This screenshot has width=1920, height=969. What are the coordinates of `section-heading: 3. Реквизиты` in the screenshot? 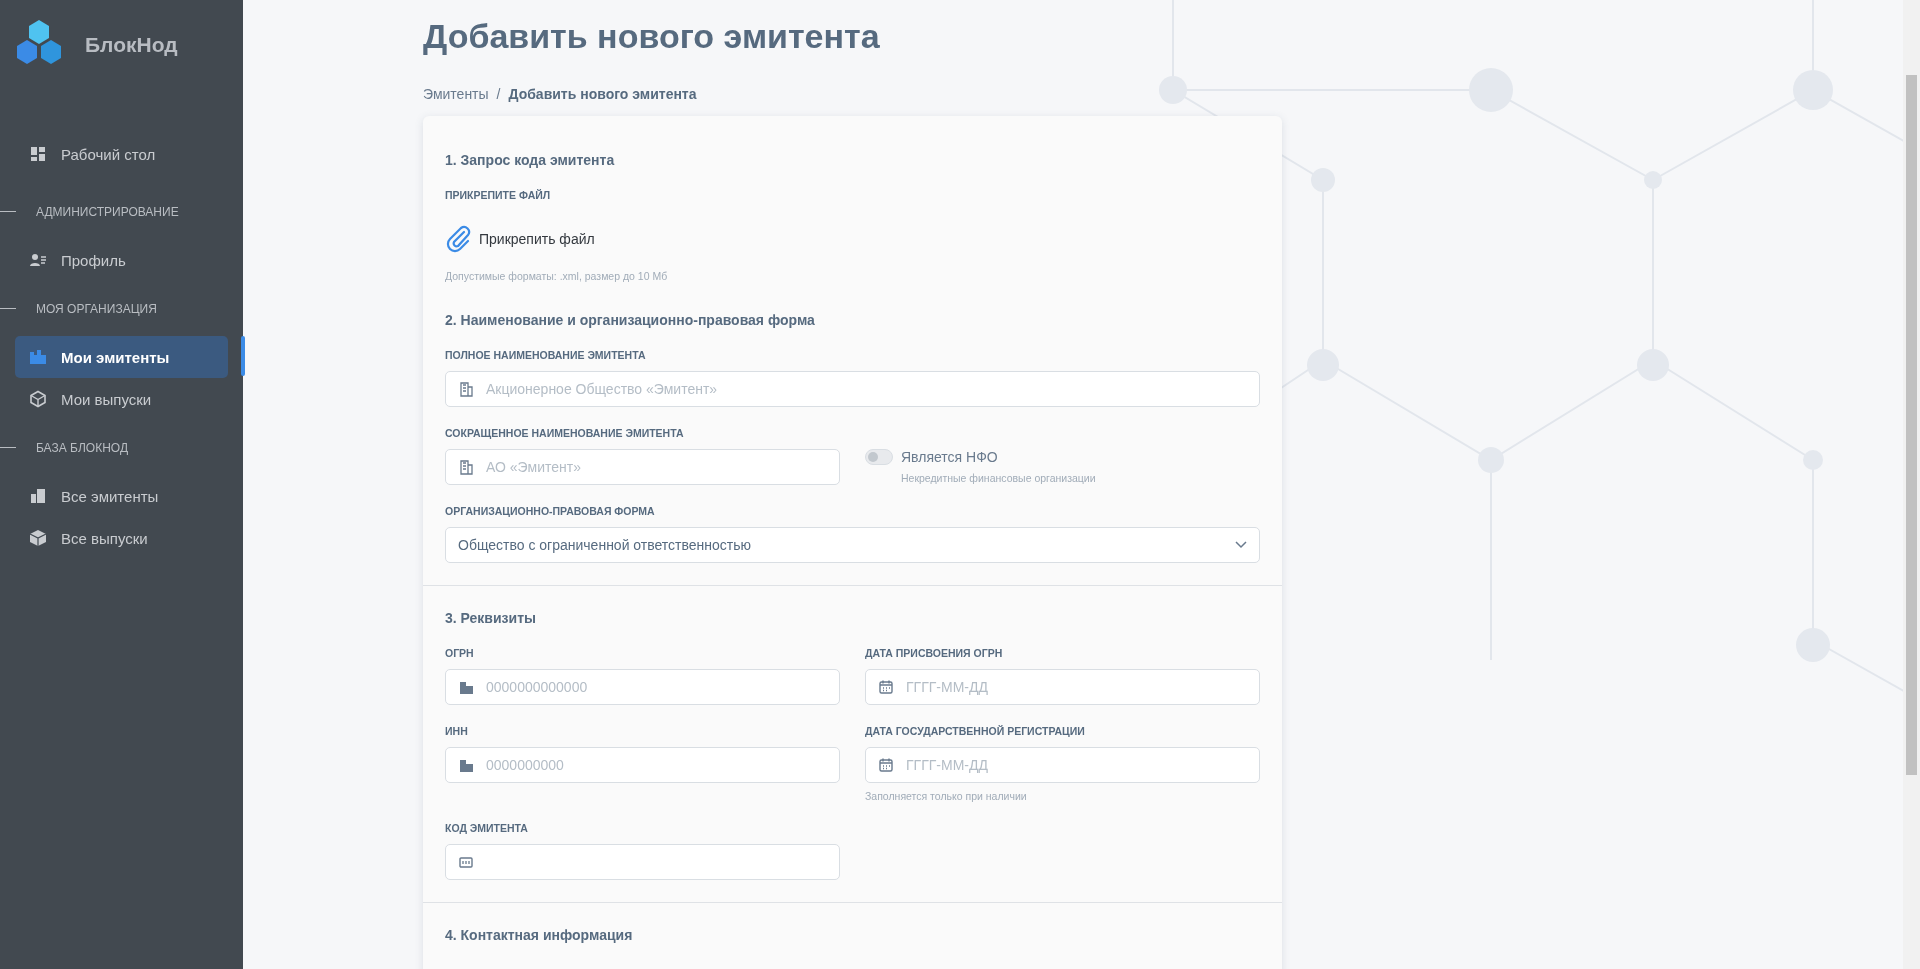 It's located at (491, 618).